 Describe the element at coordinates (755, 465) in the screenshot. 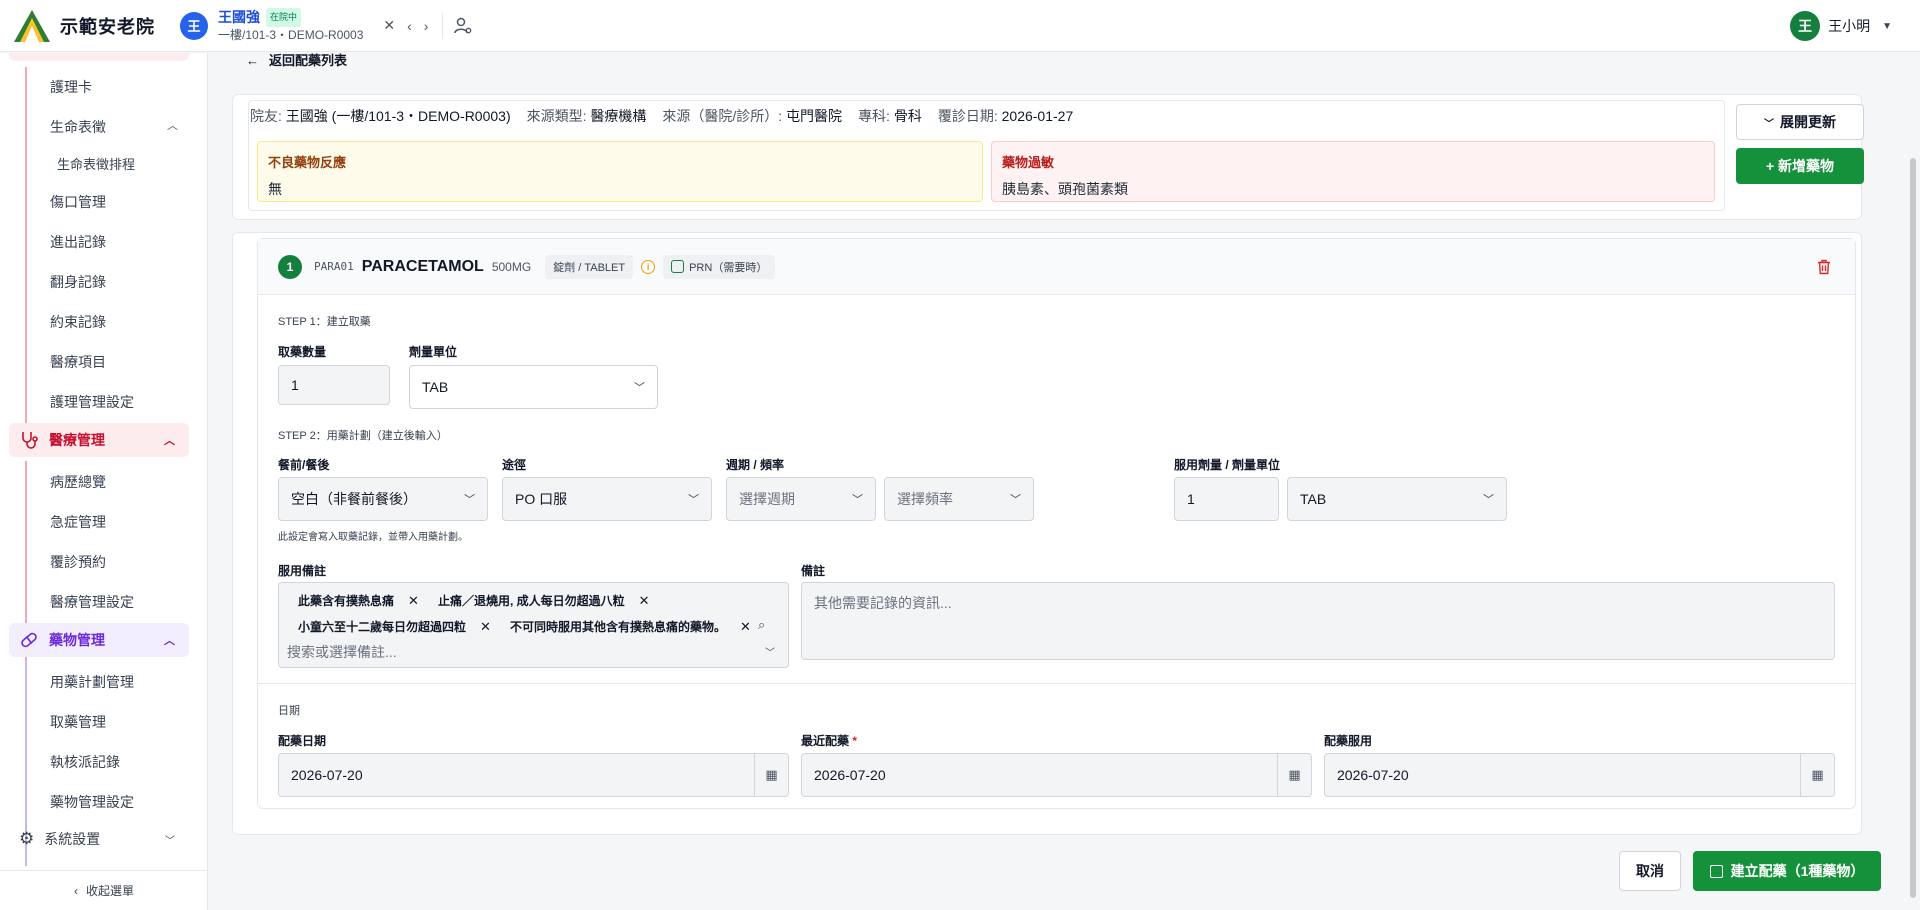

I see `frequency-label: 週期 / 頻率` at that location.